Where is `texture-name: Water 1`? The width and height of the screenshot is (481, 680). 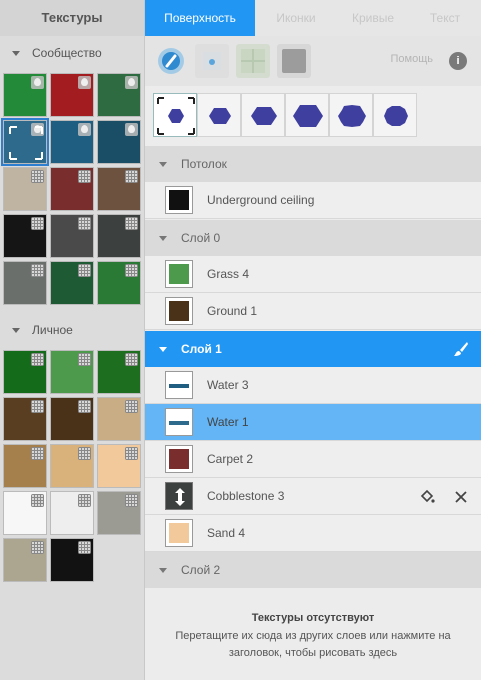
texture-name: Water 1 is located at coordinates (228, 422).